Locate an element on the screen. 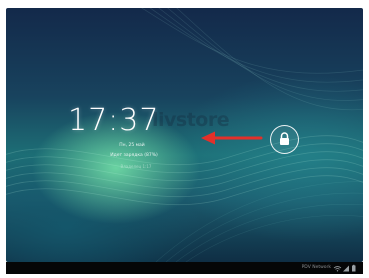 The width and height of the screenshot is (369, 278). owner-info: Владелец 1:17 is located at coordinates (136, 166).